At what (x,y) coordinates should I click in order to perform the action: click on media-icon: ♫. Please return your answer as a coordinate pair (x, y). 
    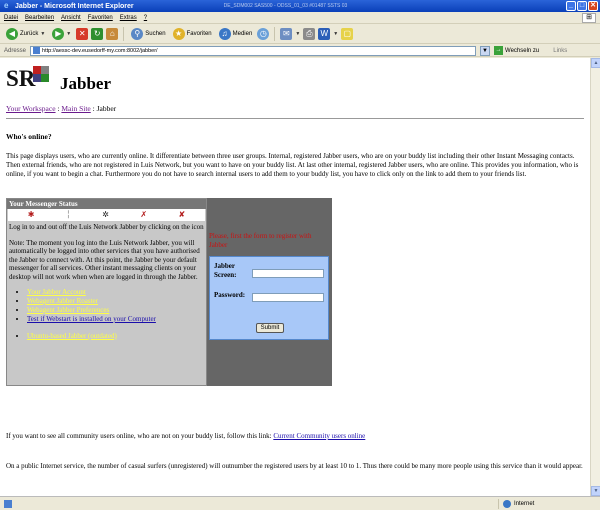
    Looking at the image, I should click on (224, 34).